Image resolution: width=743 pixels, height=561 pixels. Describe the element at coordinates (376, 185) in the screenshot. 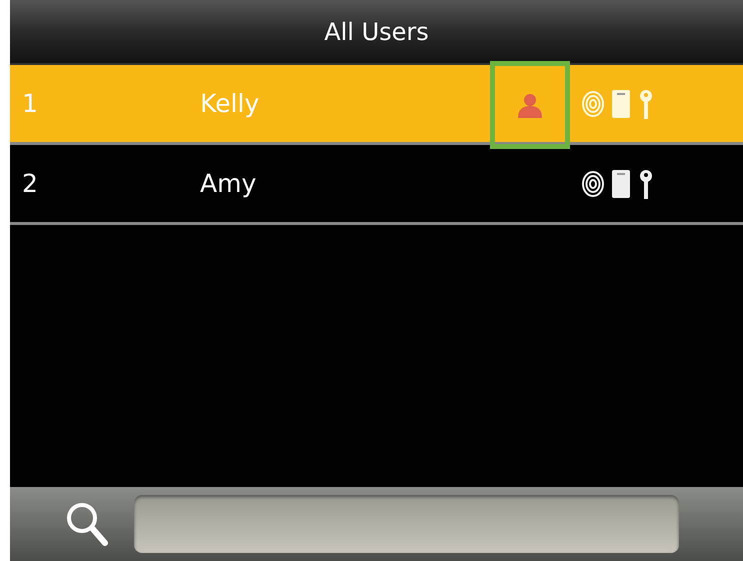

I see `user-row: 2 Amy` at that location.